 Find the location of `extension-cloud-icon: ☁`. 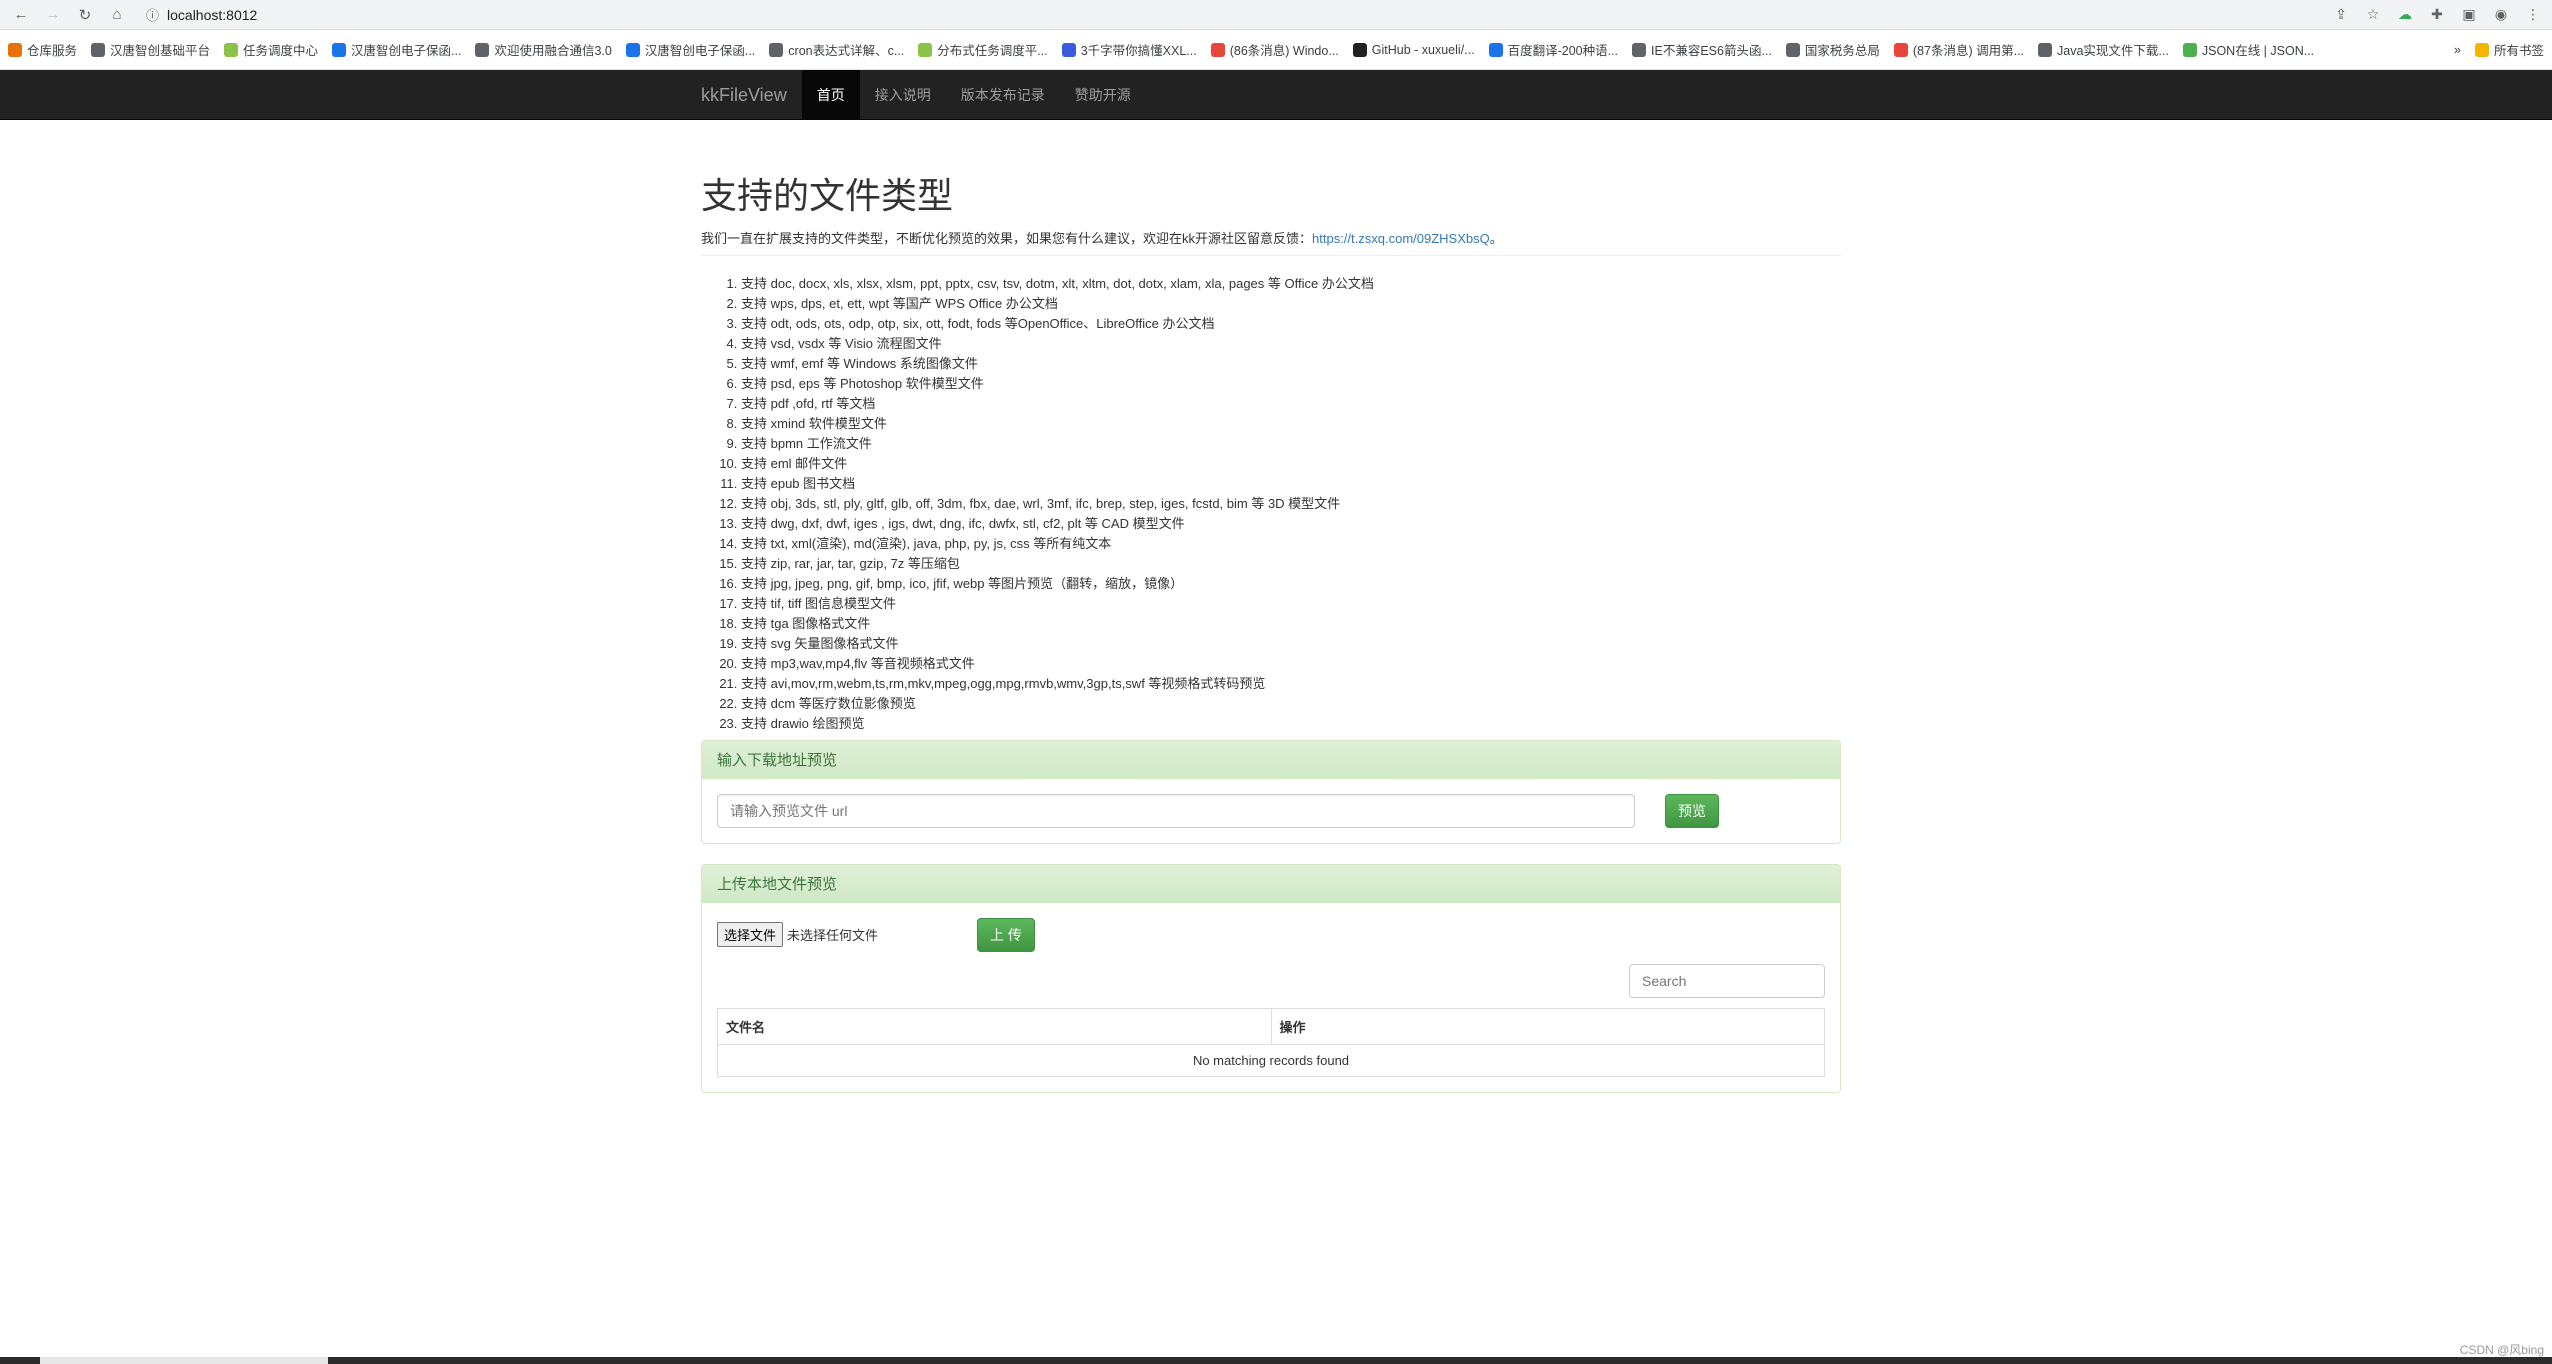

extension-cloud-icon: ☁ is located at coordinates (2405, 14).